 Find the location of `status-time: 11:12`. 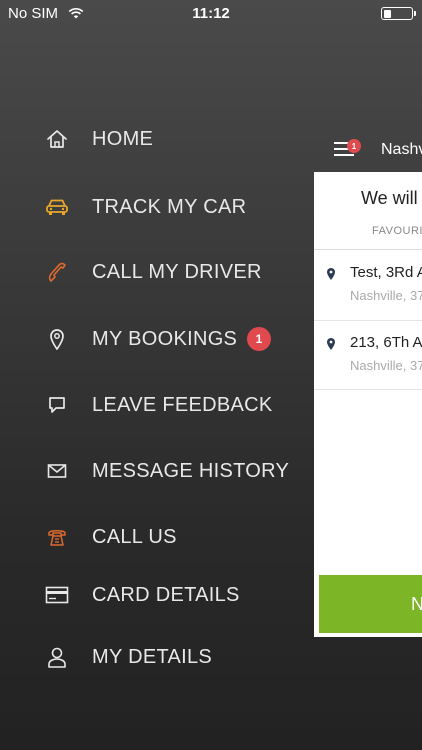

status-time: 11:12 is located at coordinates (211, 13).